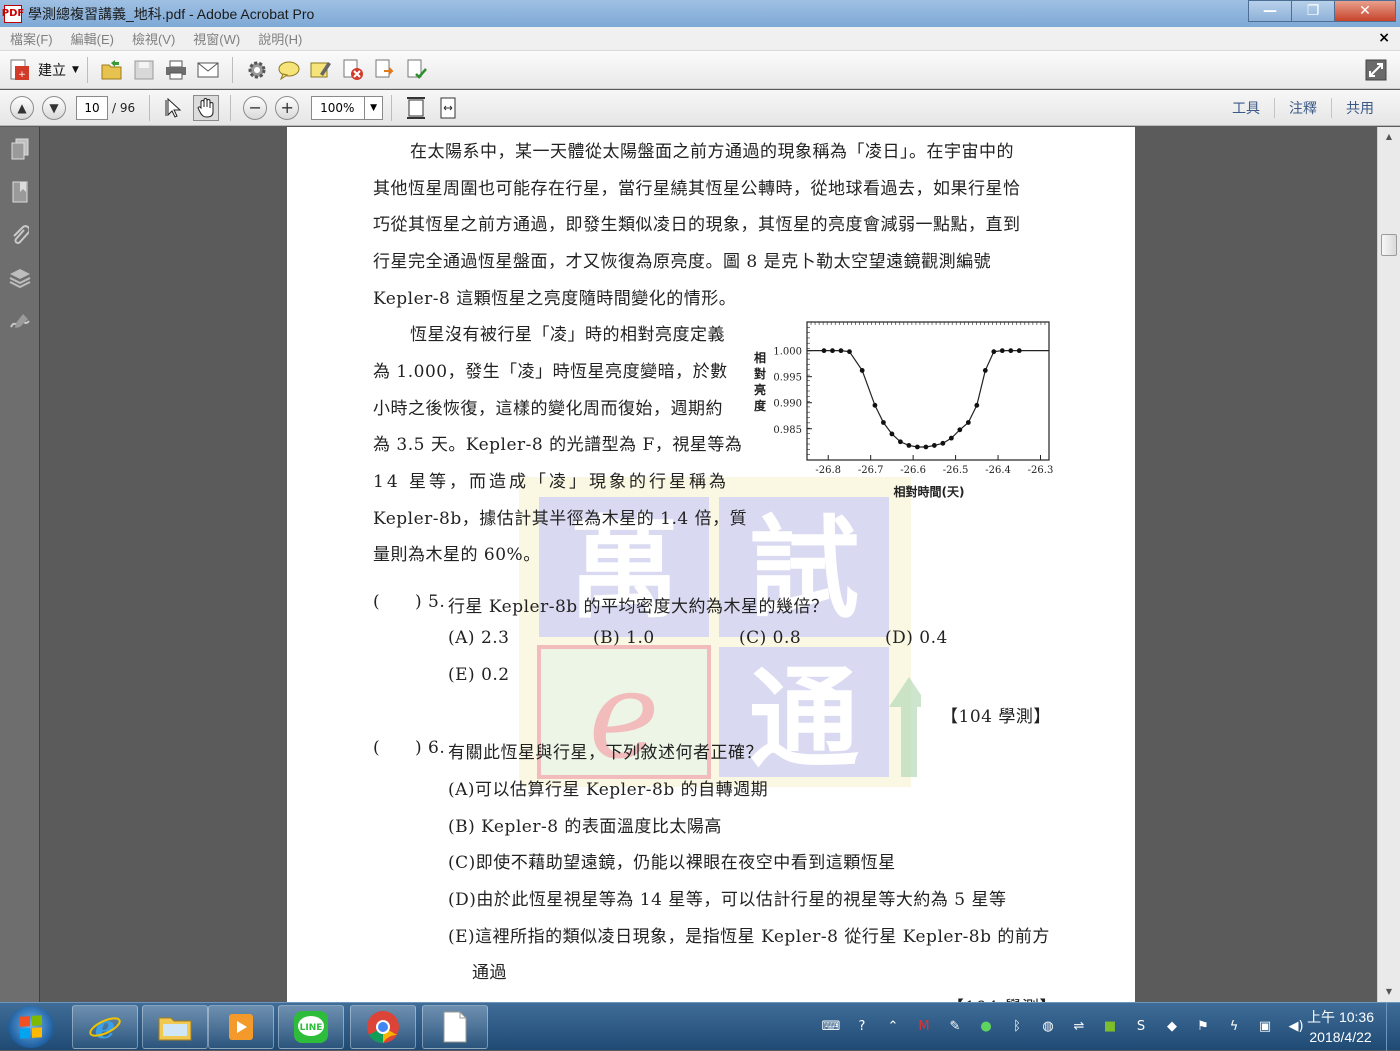  I want to click on comment-icon, so click(289, 70).